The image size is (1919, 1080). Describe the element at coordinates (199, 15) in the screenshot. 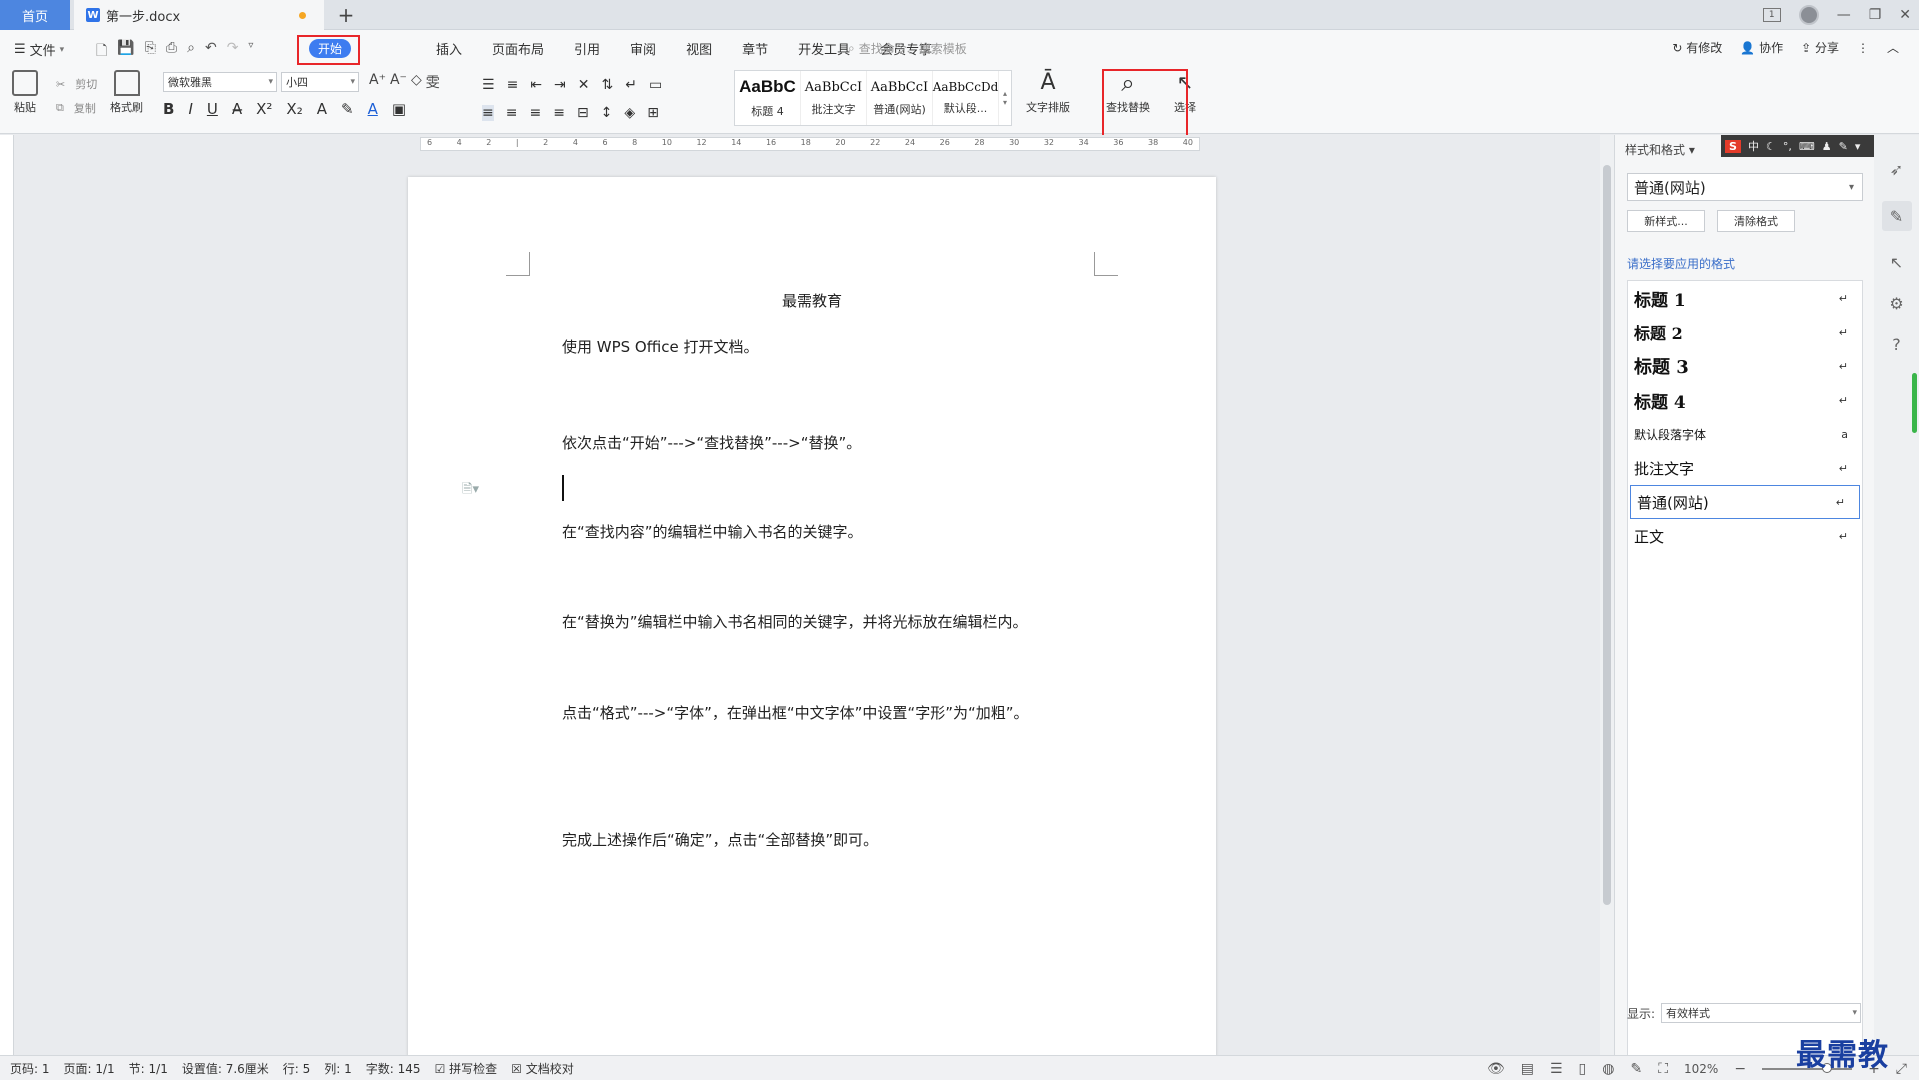

I see `document-tab: W 第一步.docx` at that location.